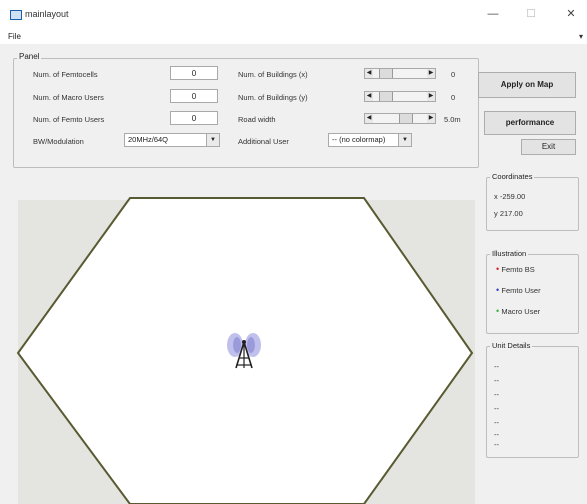  Describe the element at coordinates (521, 311) in the screenshot. I see `legend-label: Macro User` at that location.